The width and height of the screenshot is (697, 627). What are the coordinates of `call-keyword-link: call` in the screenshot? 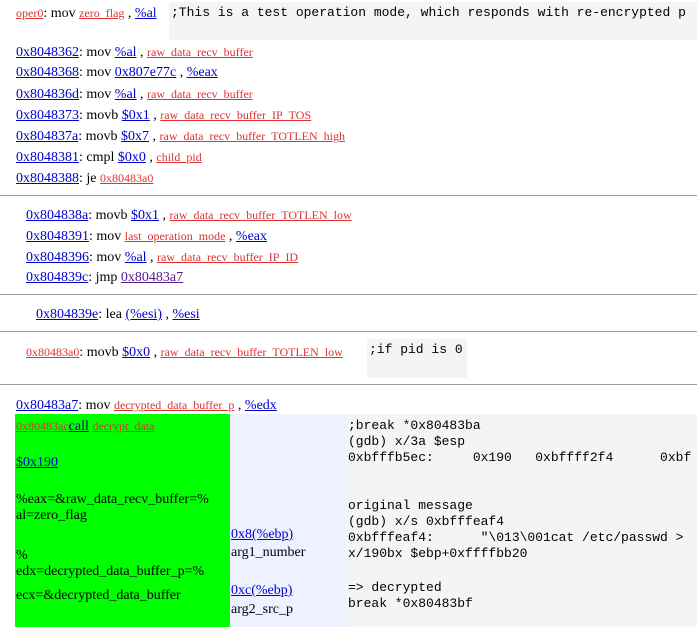 It's located at (79, 426).